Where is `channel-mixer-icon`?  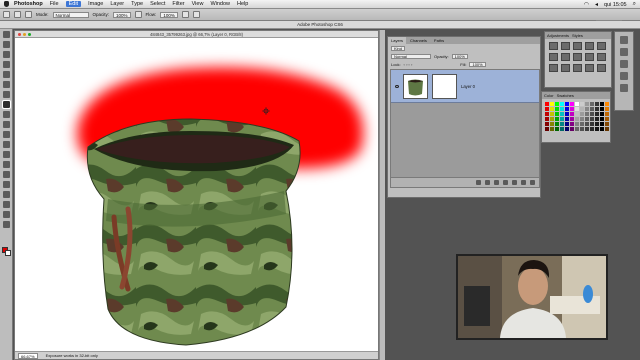 channel-mixer-icon is located at coordinates (601, 57).